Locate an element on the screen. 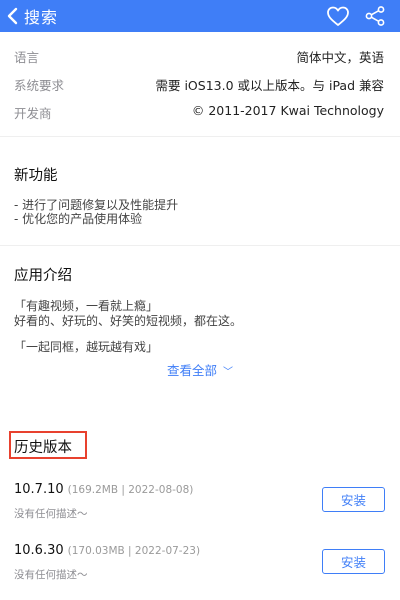 The width and height of the screenshot is (400, 600). see-all-link: 查看全部 ﹀ is located at coordinates (200, 369).